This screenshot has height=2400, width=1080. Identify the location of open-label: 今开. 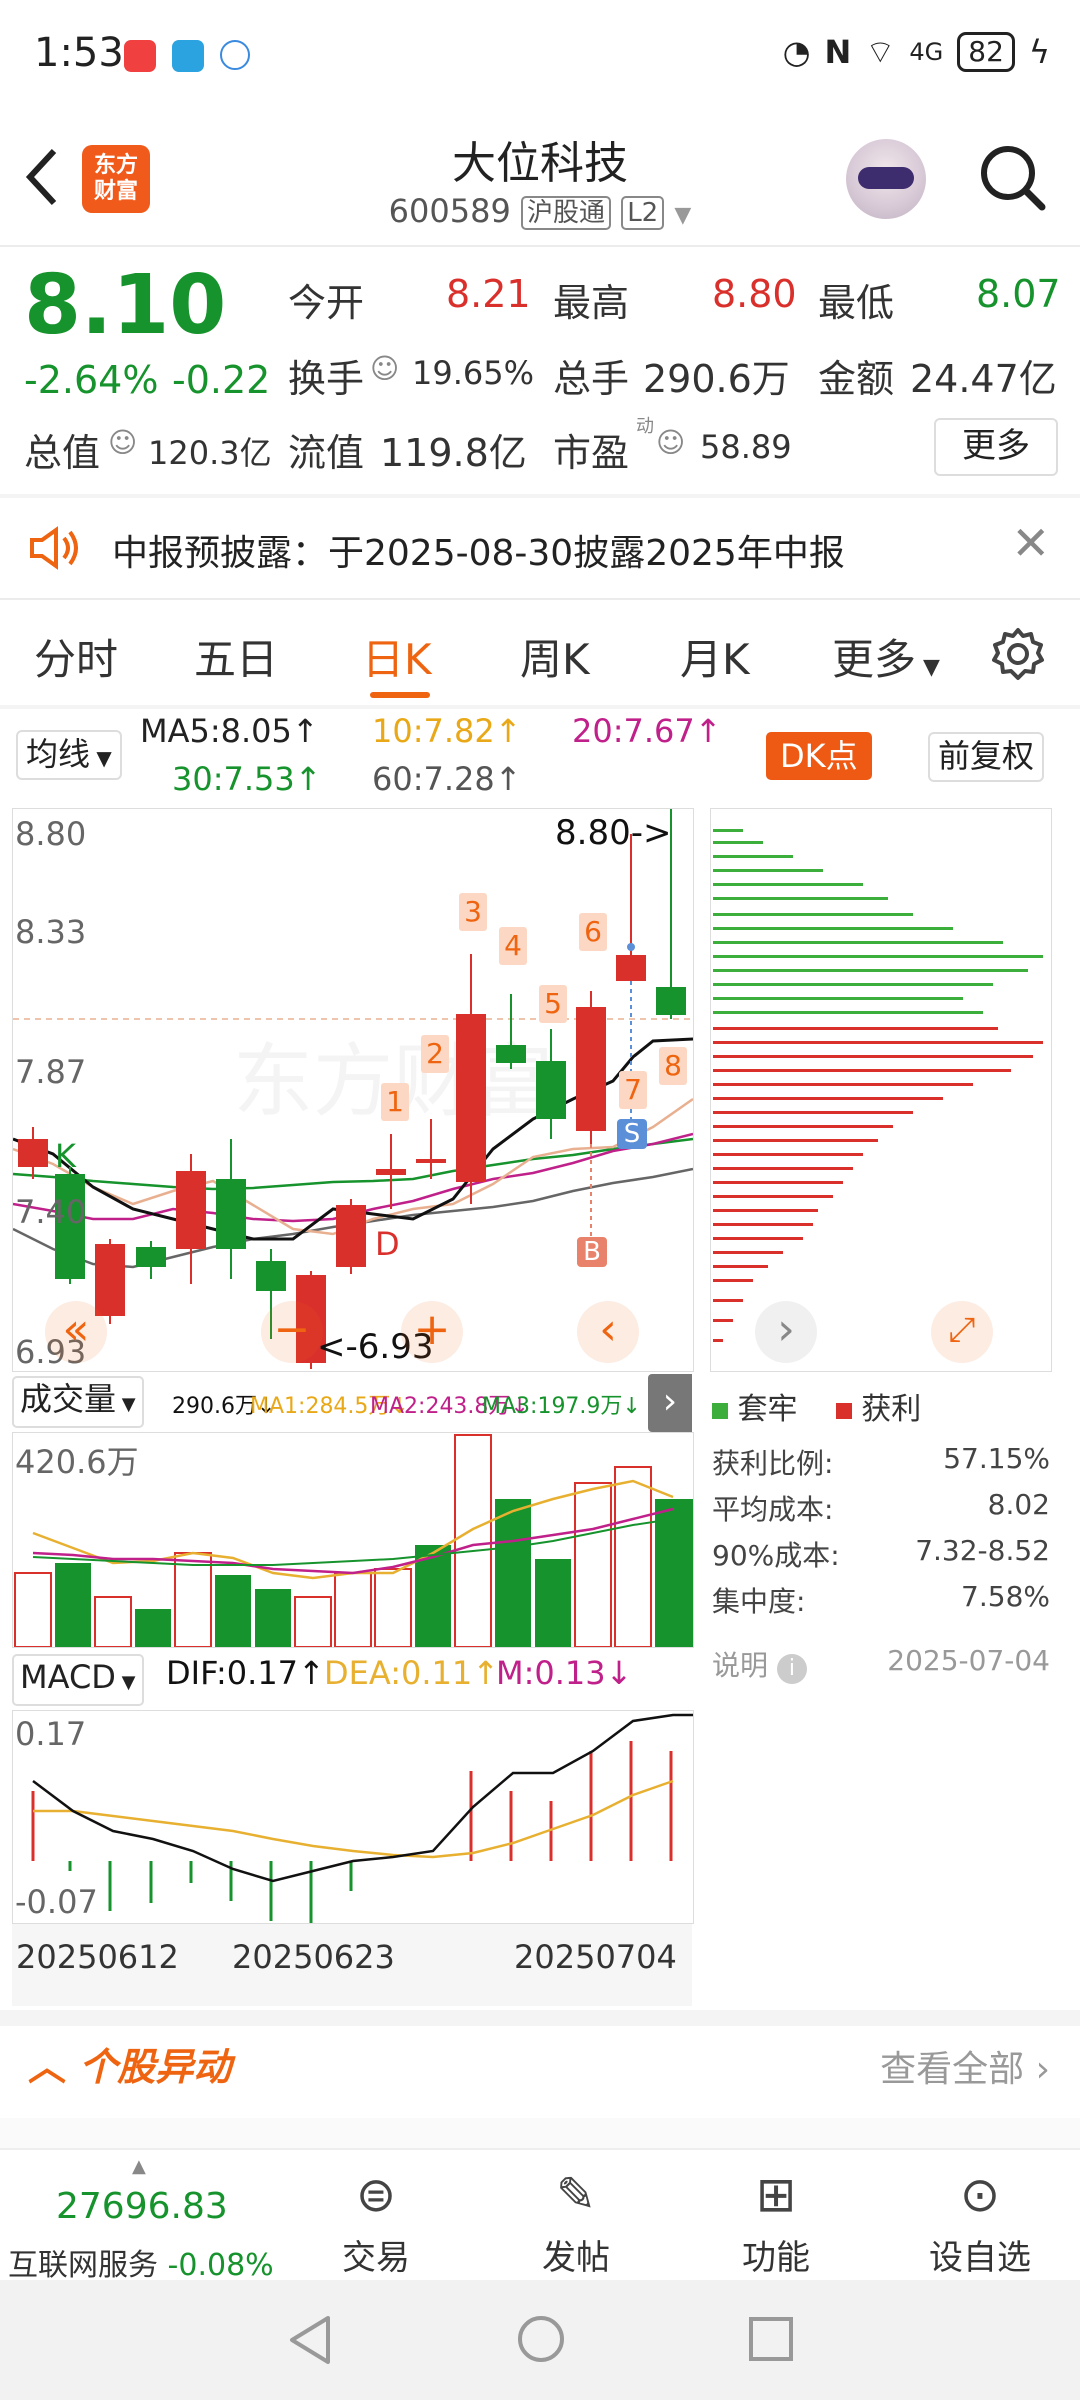
(326, 303).